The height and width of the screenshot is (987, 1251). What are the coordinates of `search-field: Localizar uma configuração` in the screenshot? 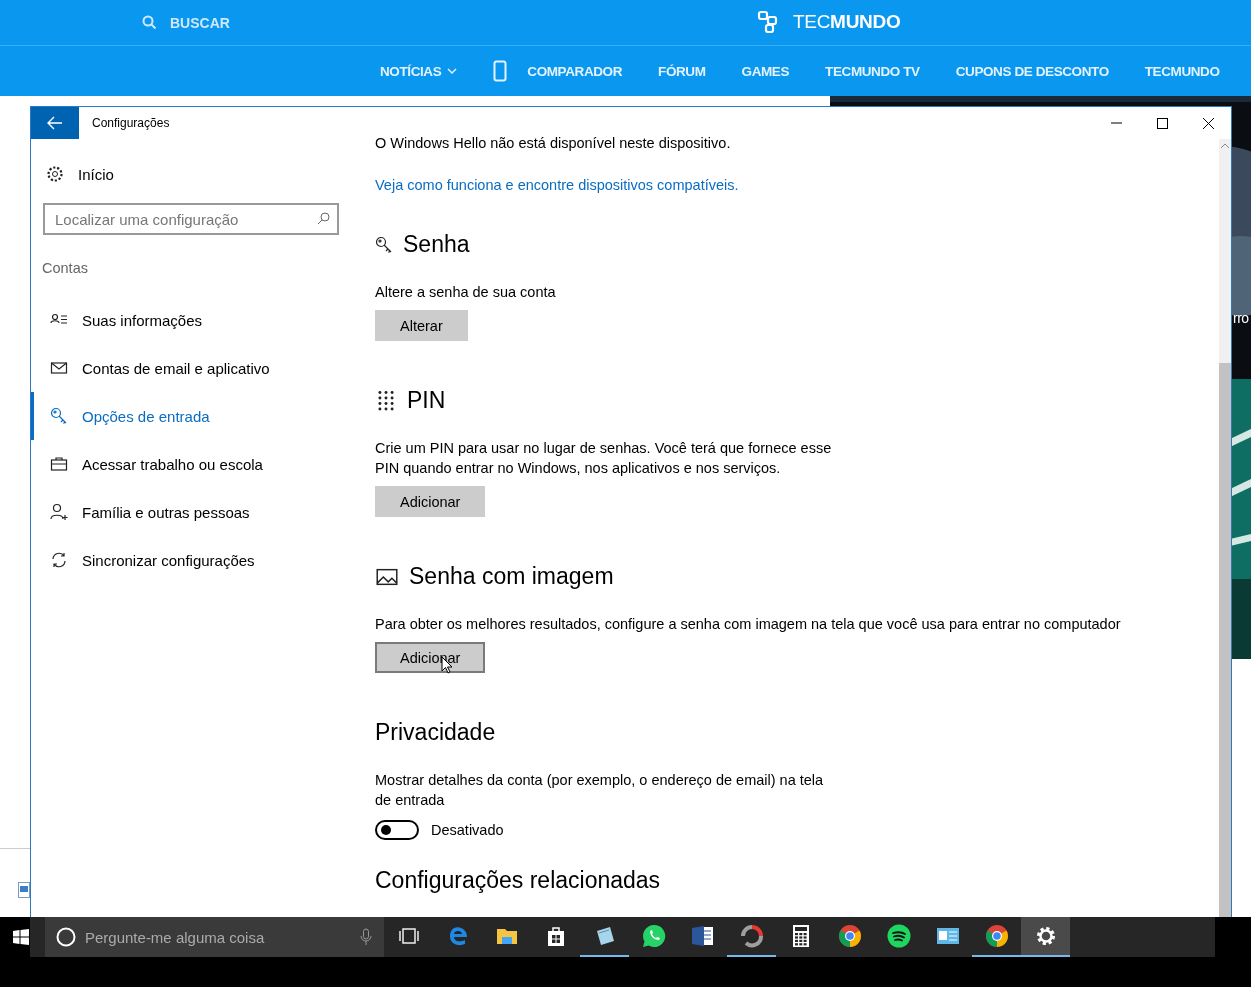 It's located at (191, 219).